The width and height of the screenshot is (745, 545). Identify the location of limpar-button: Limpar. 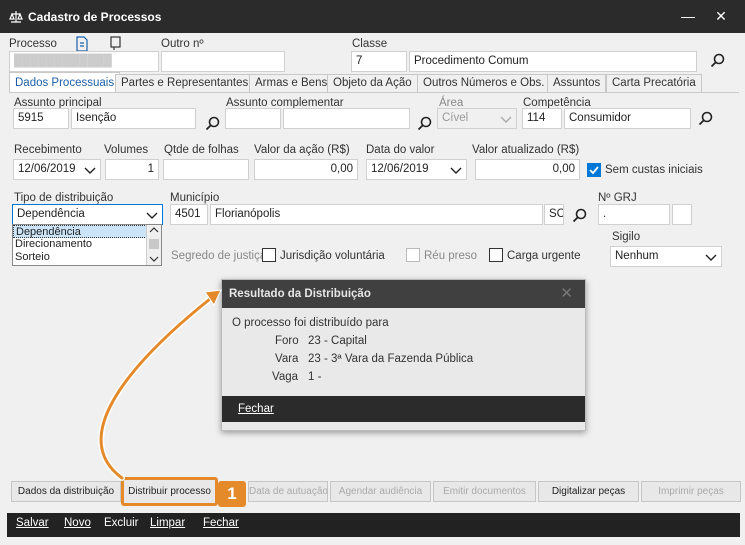
(167, 523).